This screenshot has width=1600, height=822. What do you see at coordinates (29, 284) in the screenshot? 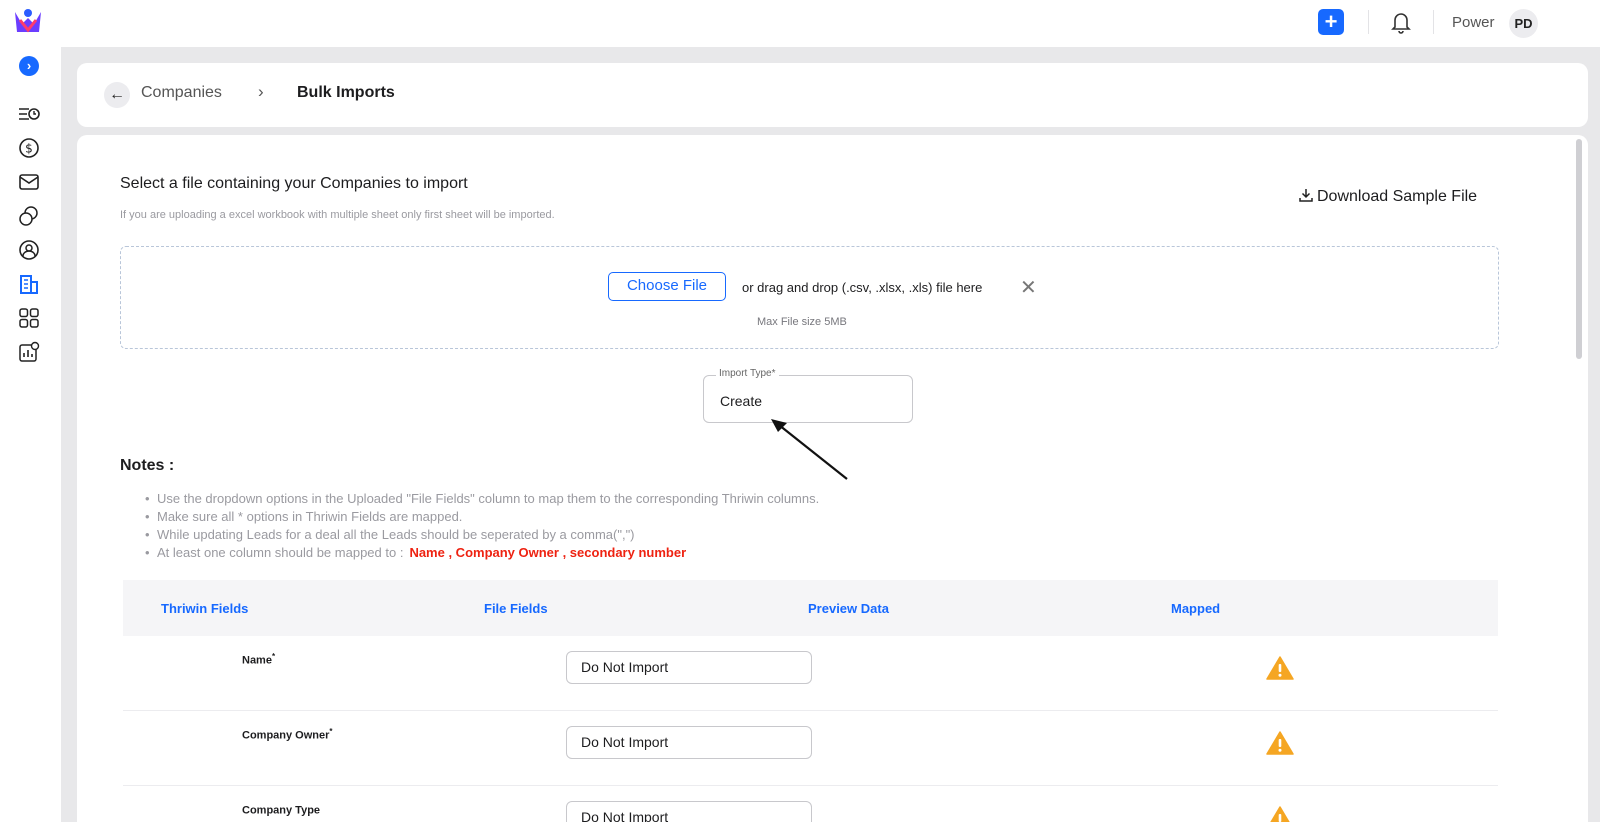
I see `companies-icon` at bounding box center [29, 284].